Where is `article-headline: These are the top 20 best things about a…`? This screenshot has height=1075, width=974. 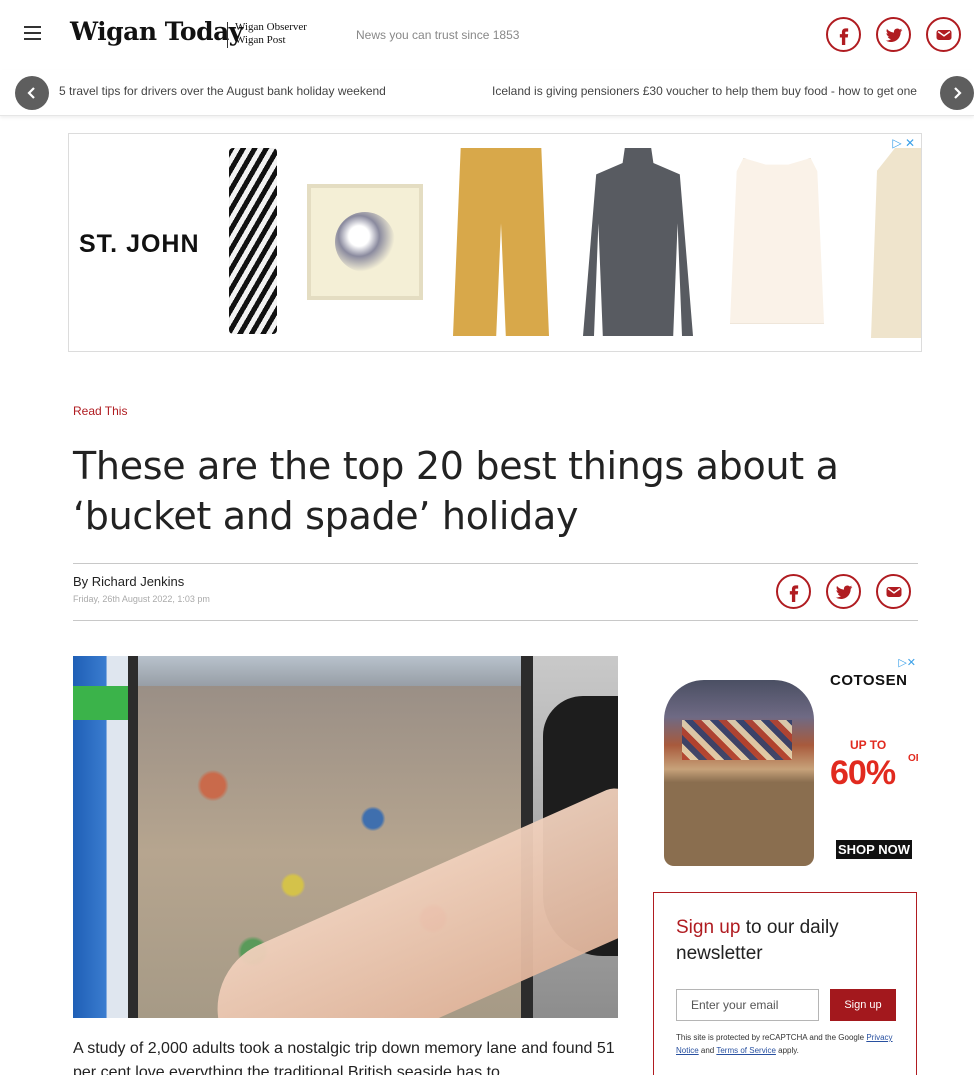 article-headline: These are the top 20 best things about a… is located at coordinates (456, 491).